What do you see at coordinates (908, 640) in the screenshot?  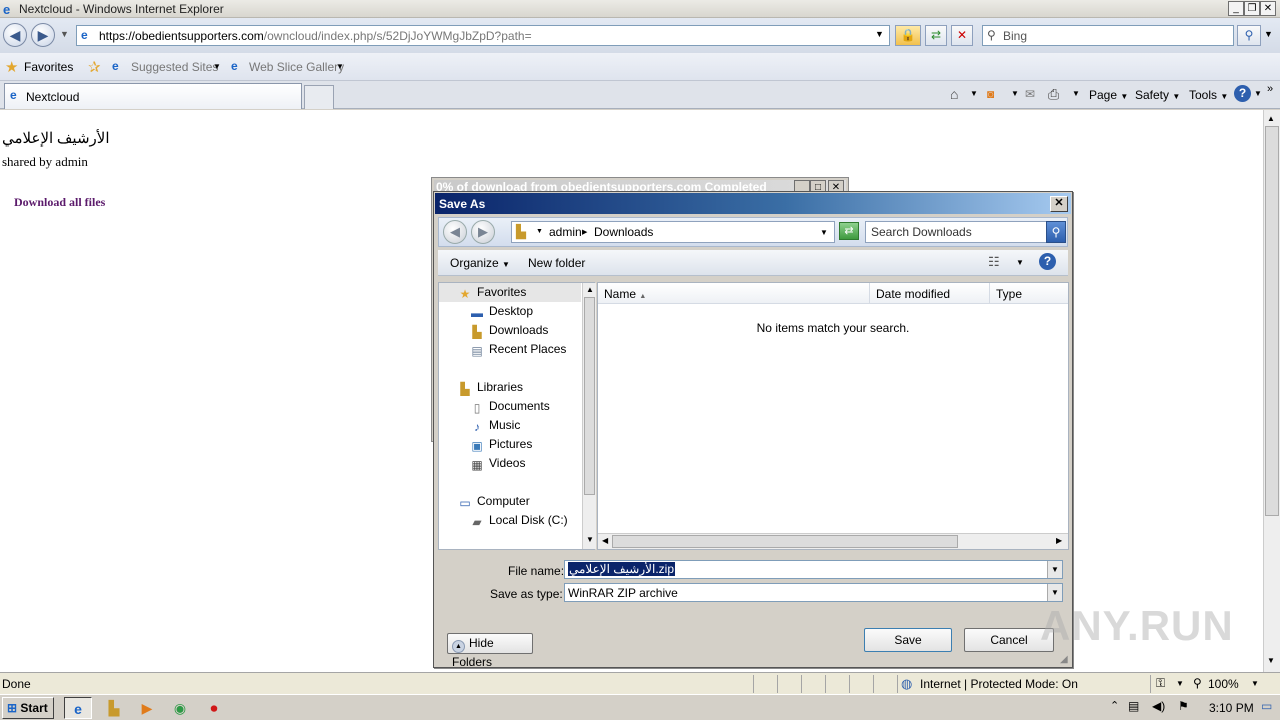 I see `save-button: Save` at bounding box center [908, 640].